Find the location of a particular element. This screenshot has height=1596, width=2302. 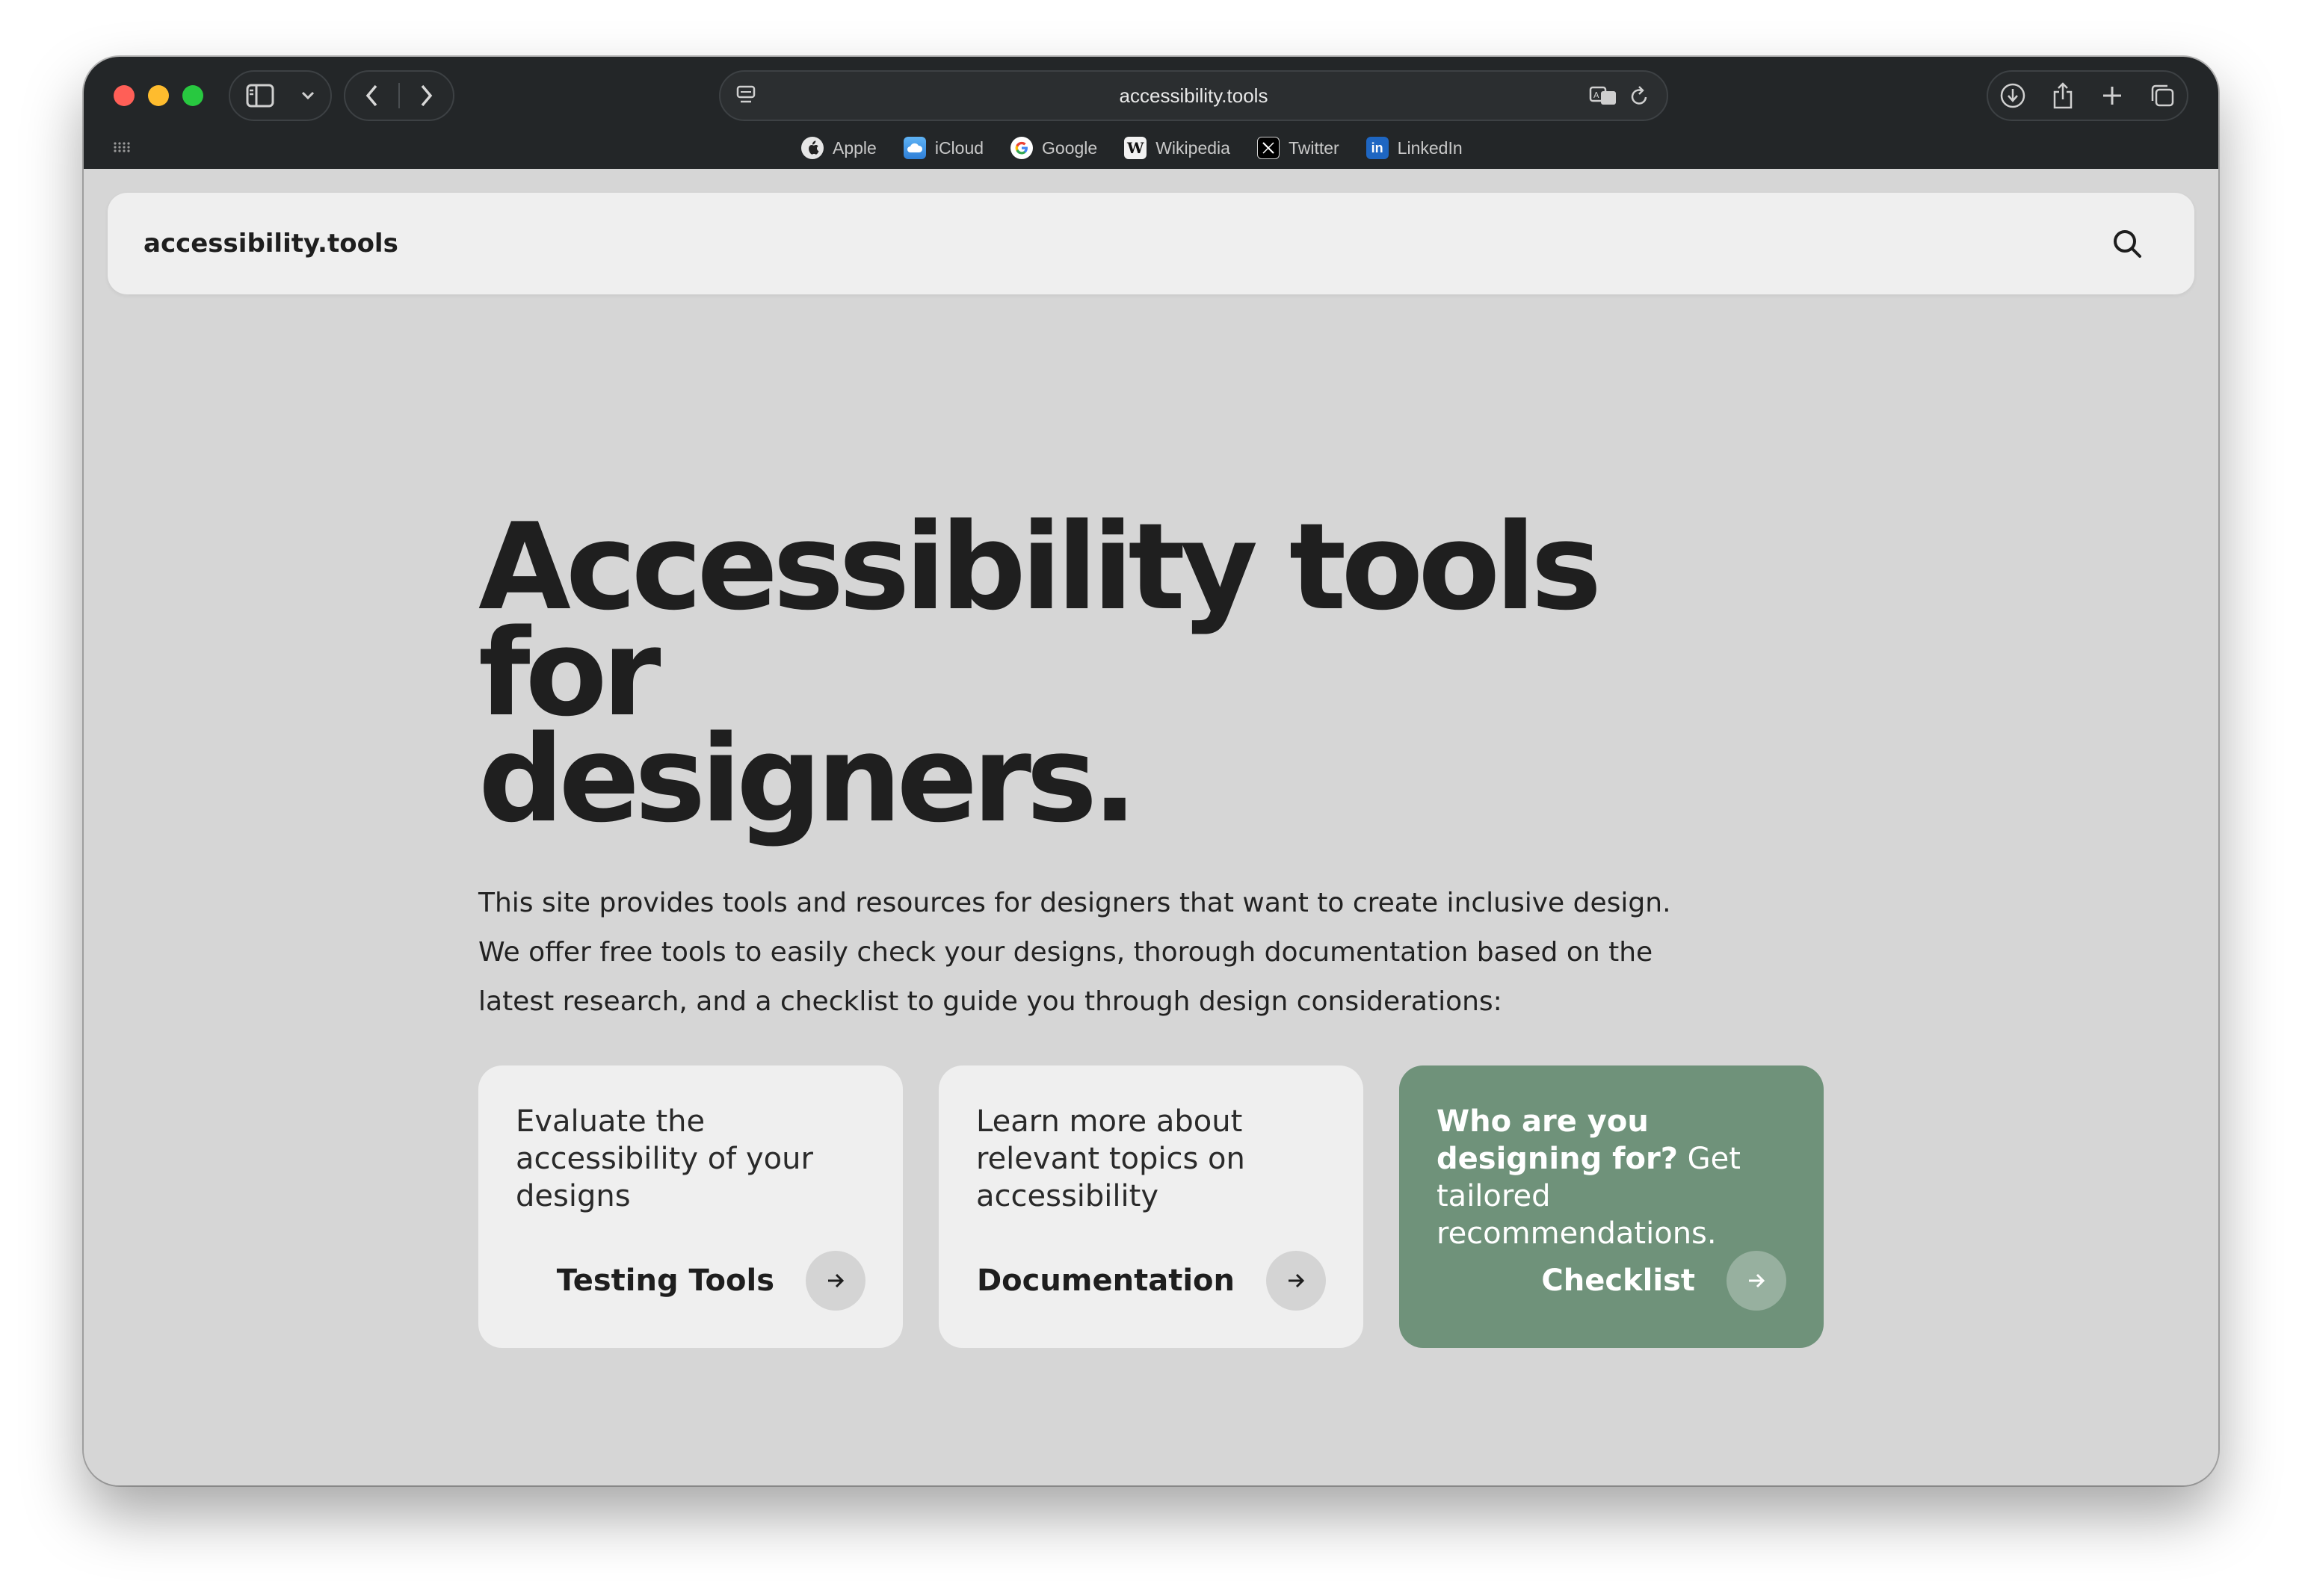

hero-title: Accessibility tools for designers. is located at coordinates (1113, 673).